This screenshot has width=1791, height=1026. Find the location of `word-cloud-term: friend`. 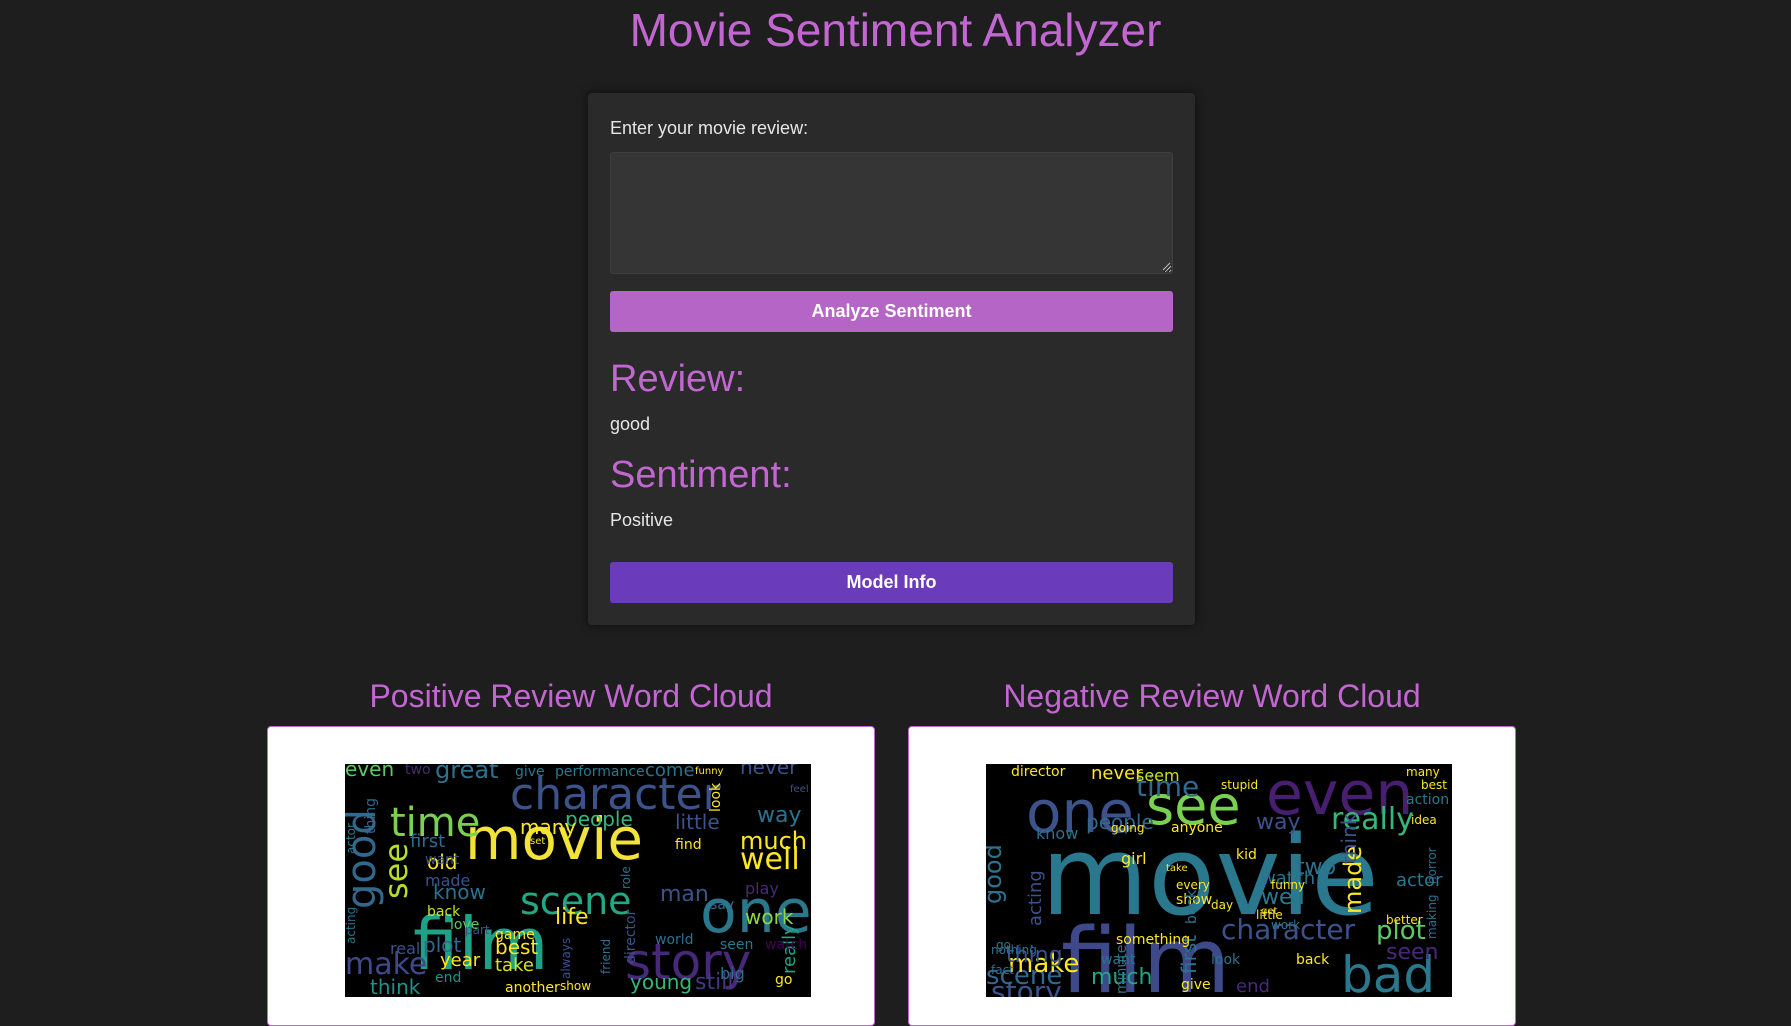

word-cloud-term: friend is located at coordinates (606, 956).